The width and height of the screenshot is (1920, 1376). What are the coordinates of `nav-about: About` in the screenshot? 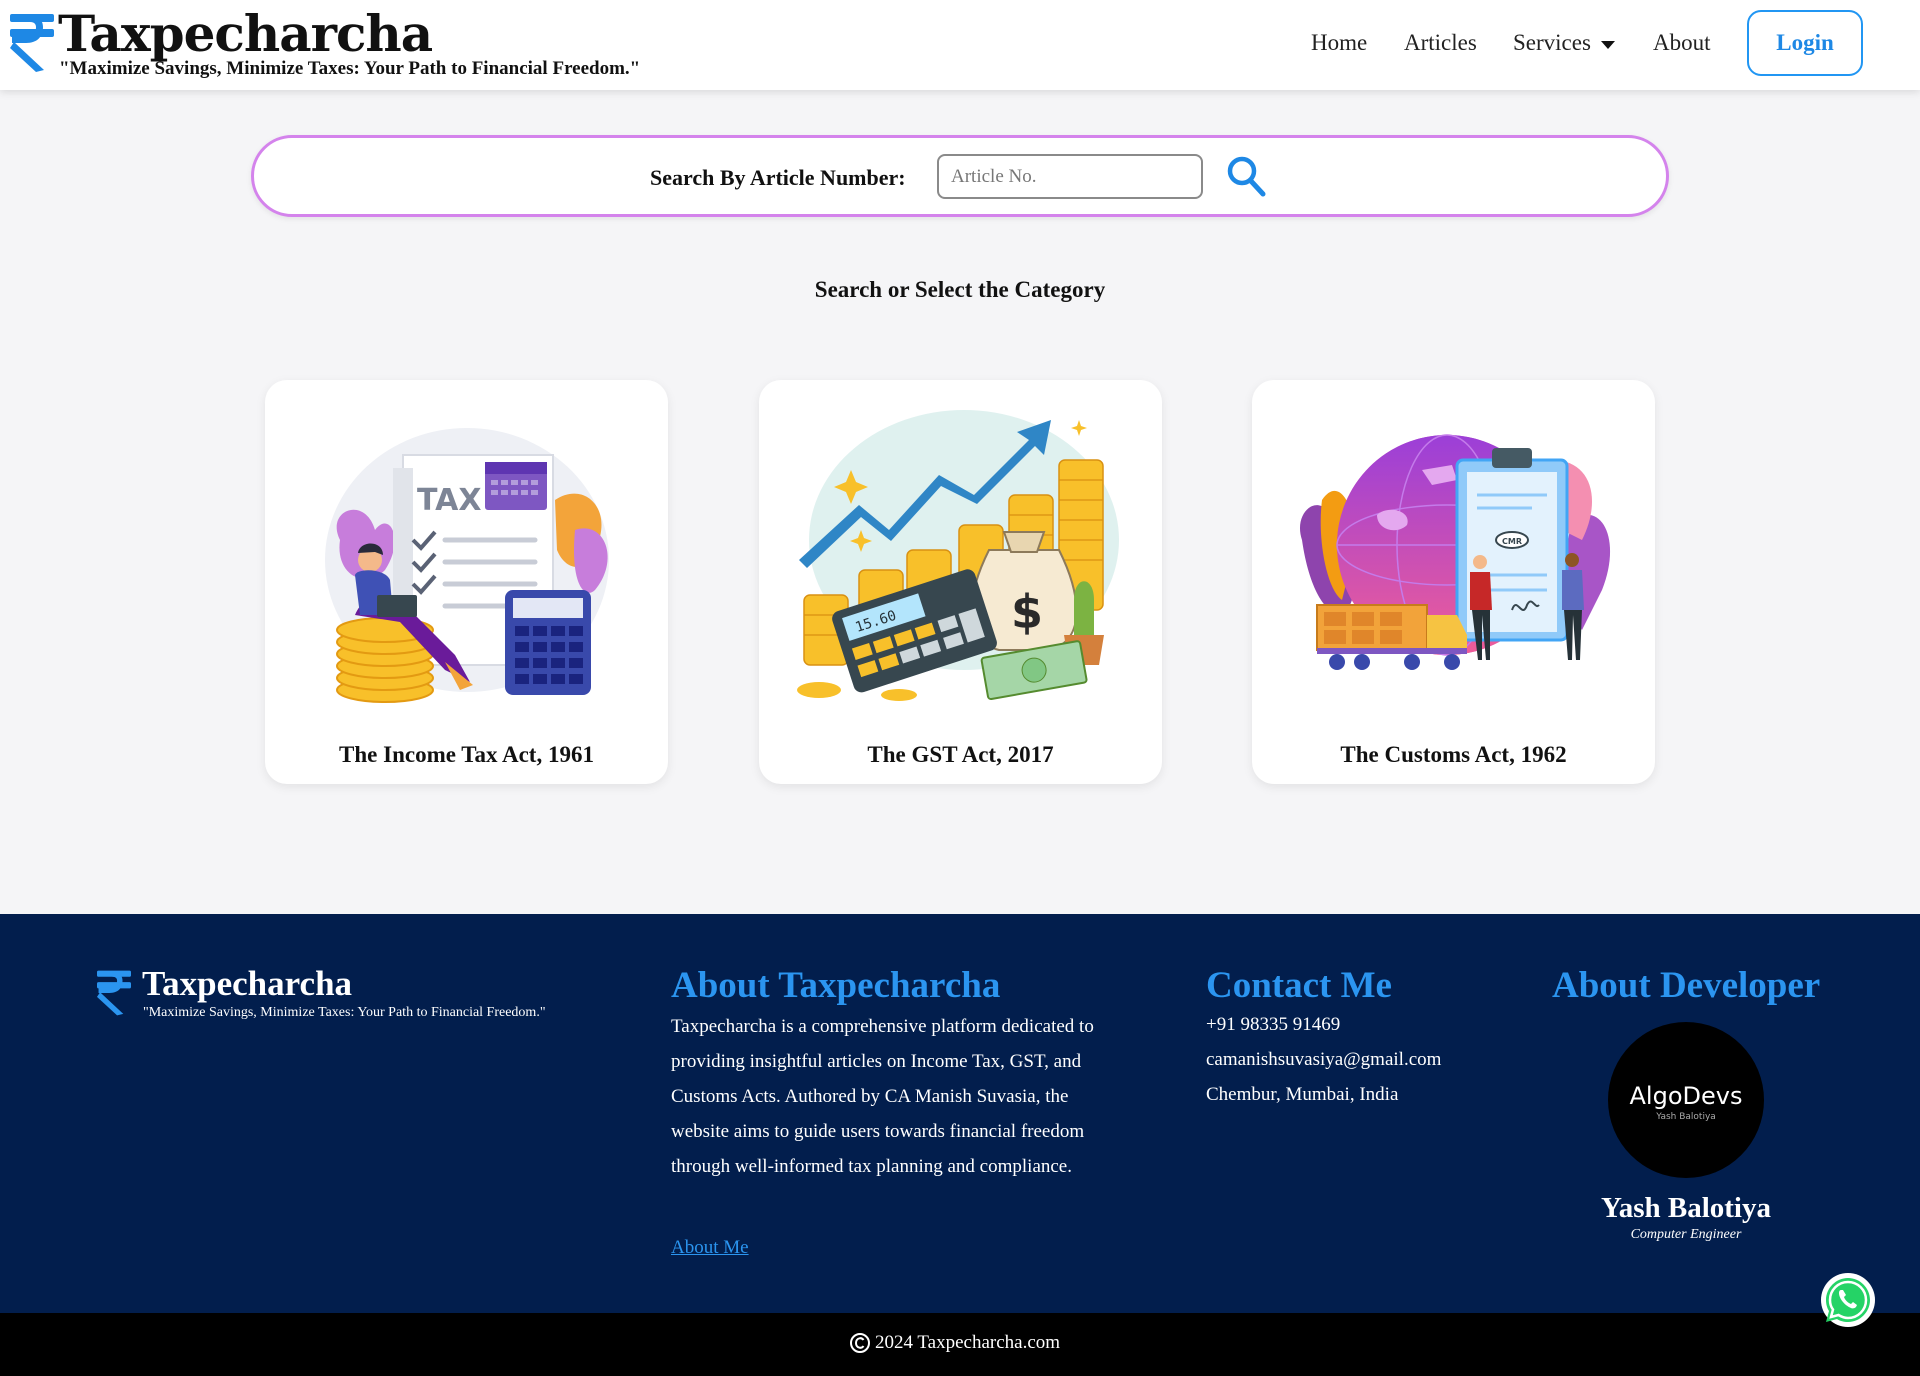 It's located at (1682, 43).